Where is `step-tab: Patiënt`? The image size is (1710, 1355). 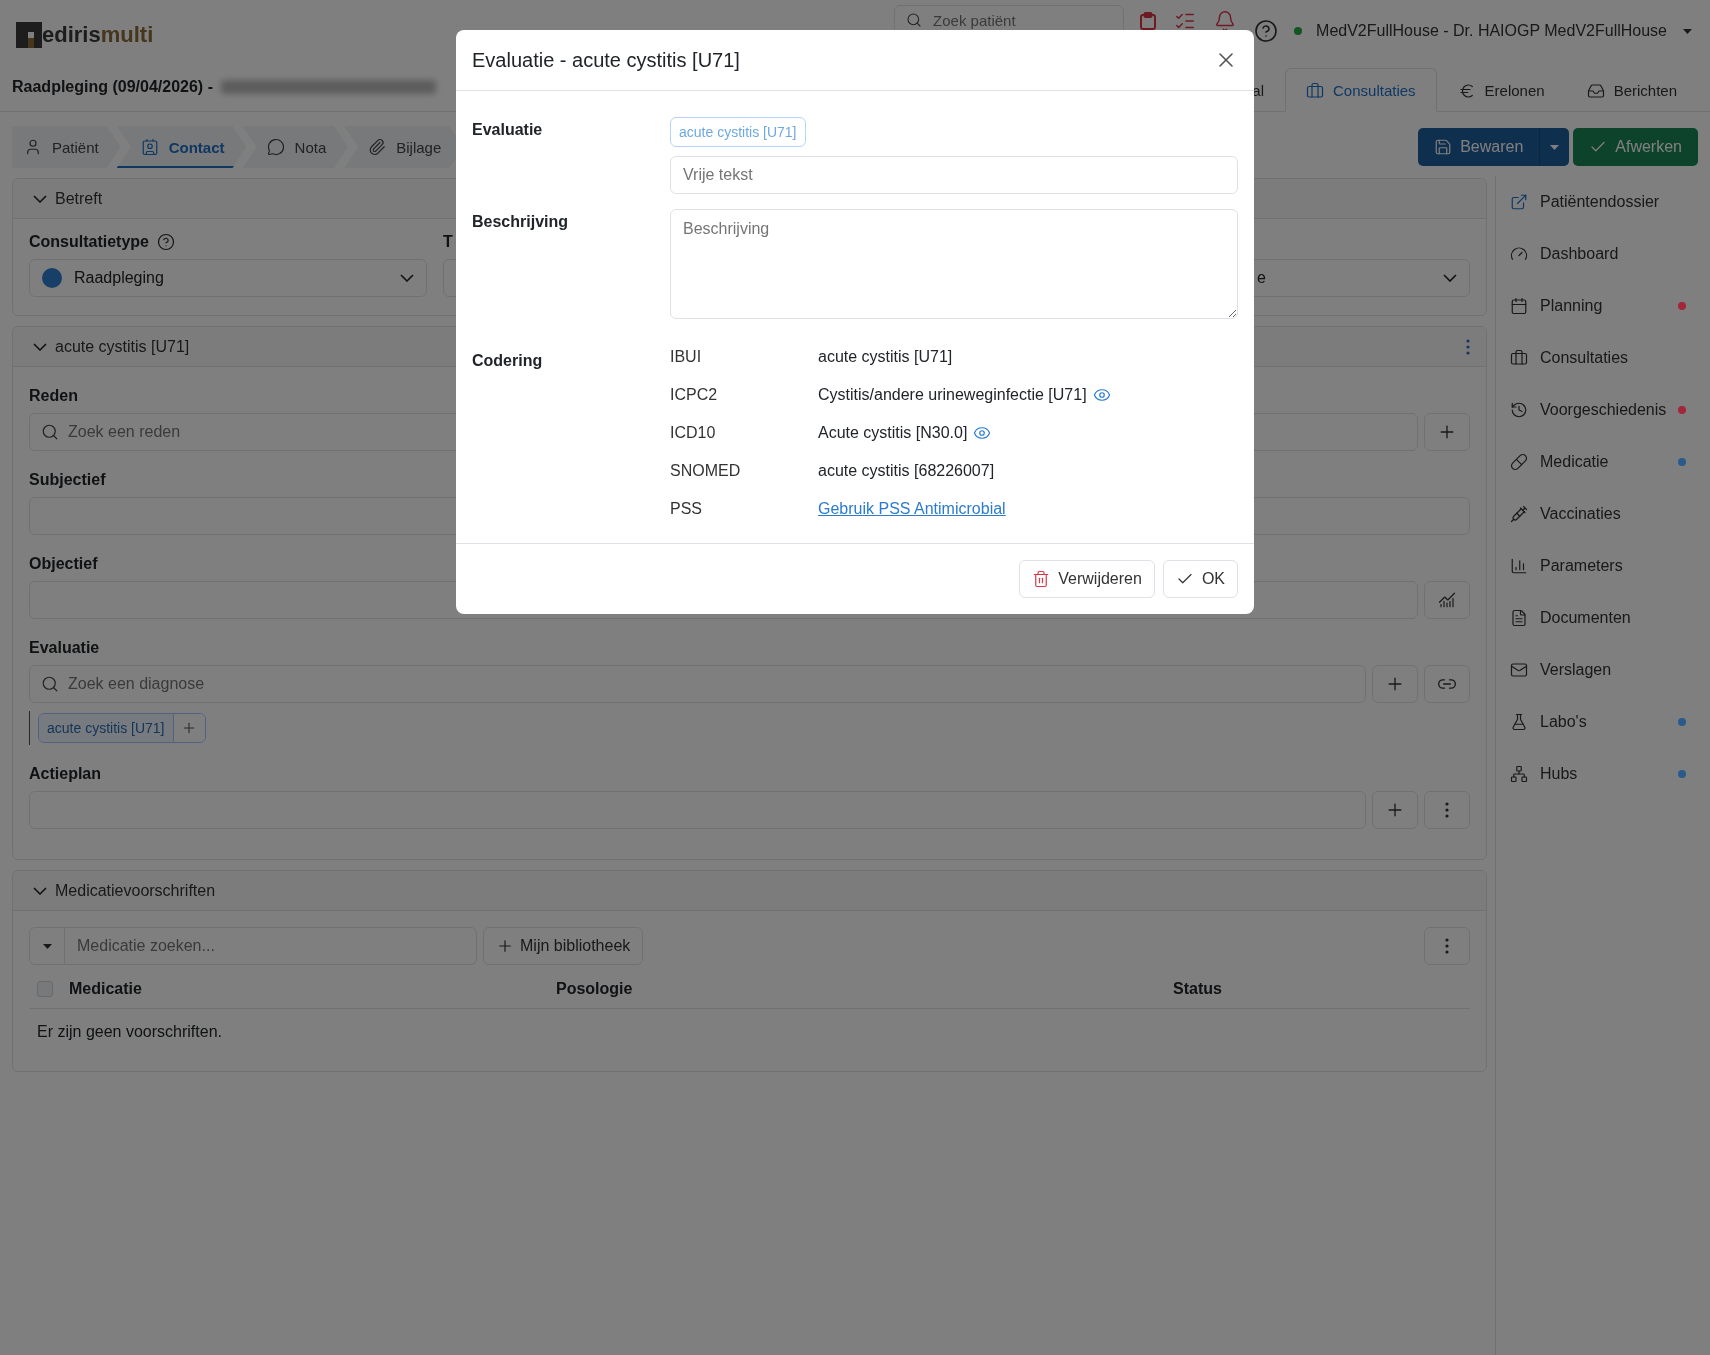
step-tab: Patiënt is located at coordinates (66, 147).